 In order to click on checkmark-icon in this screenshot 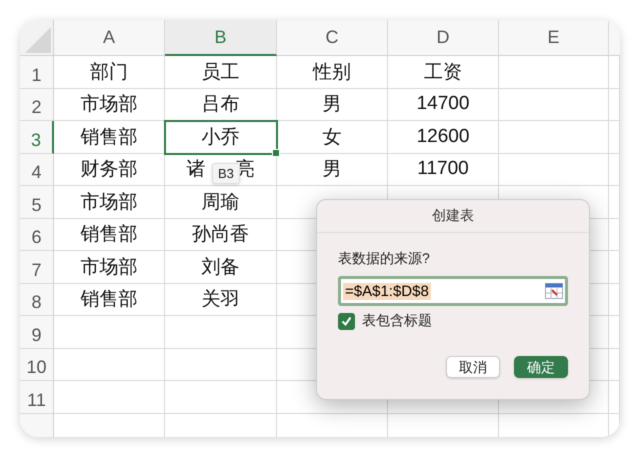, I will do `click(346, 321)`.